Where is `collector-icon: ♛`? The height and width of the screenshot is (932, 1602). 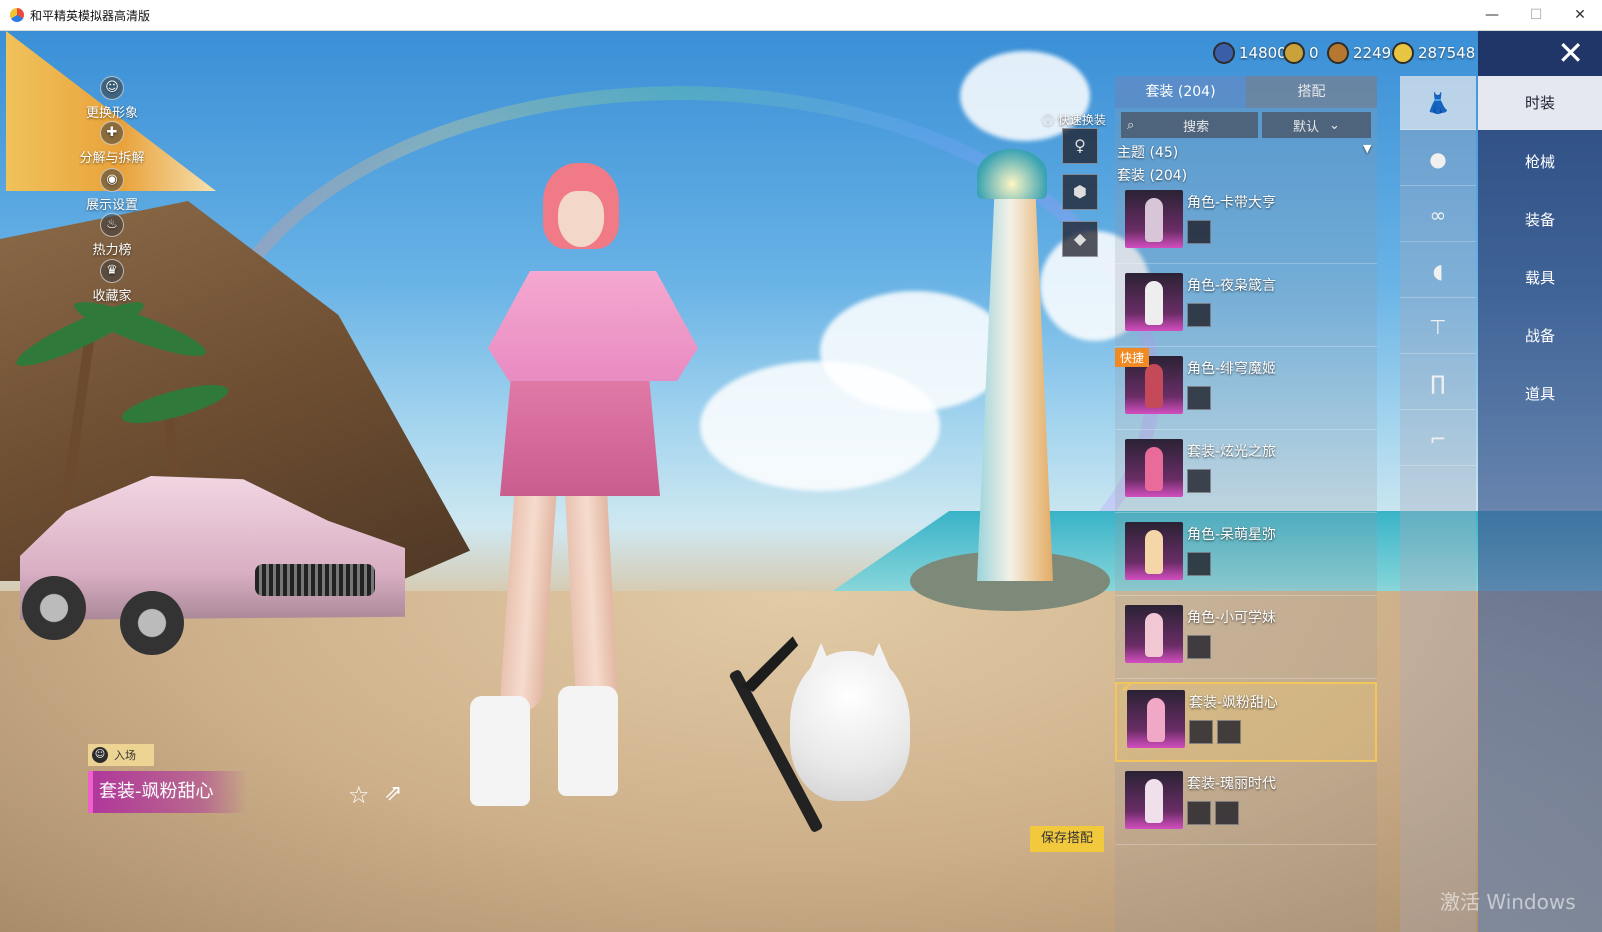
collector-icon: ♛ is located at coordinates (112, 271).